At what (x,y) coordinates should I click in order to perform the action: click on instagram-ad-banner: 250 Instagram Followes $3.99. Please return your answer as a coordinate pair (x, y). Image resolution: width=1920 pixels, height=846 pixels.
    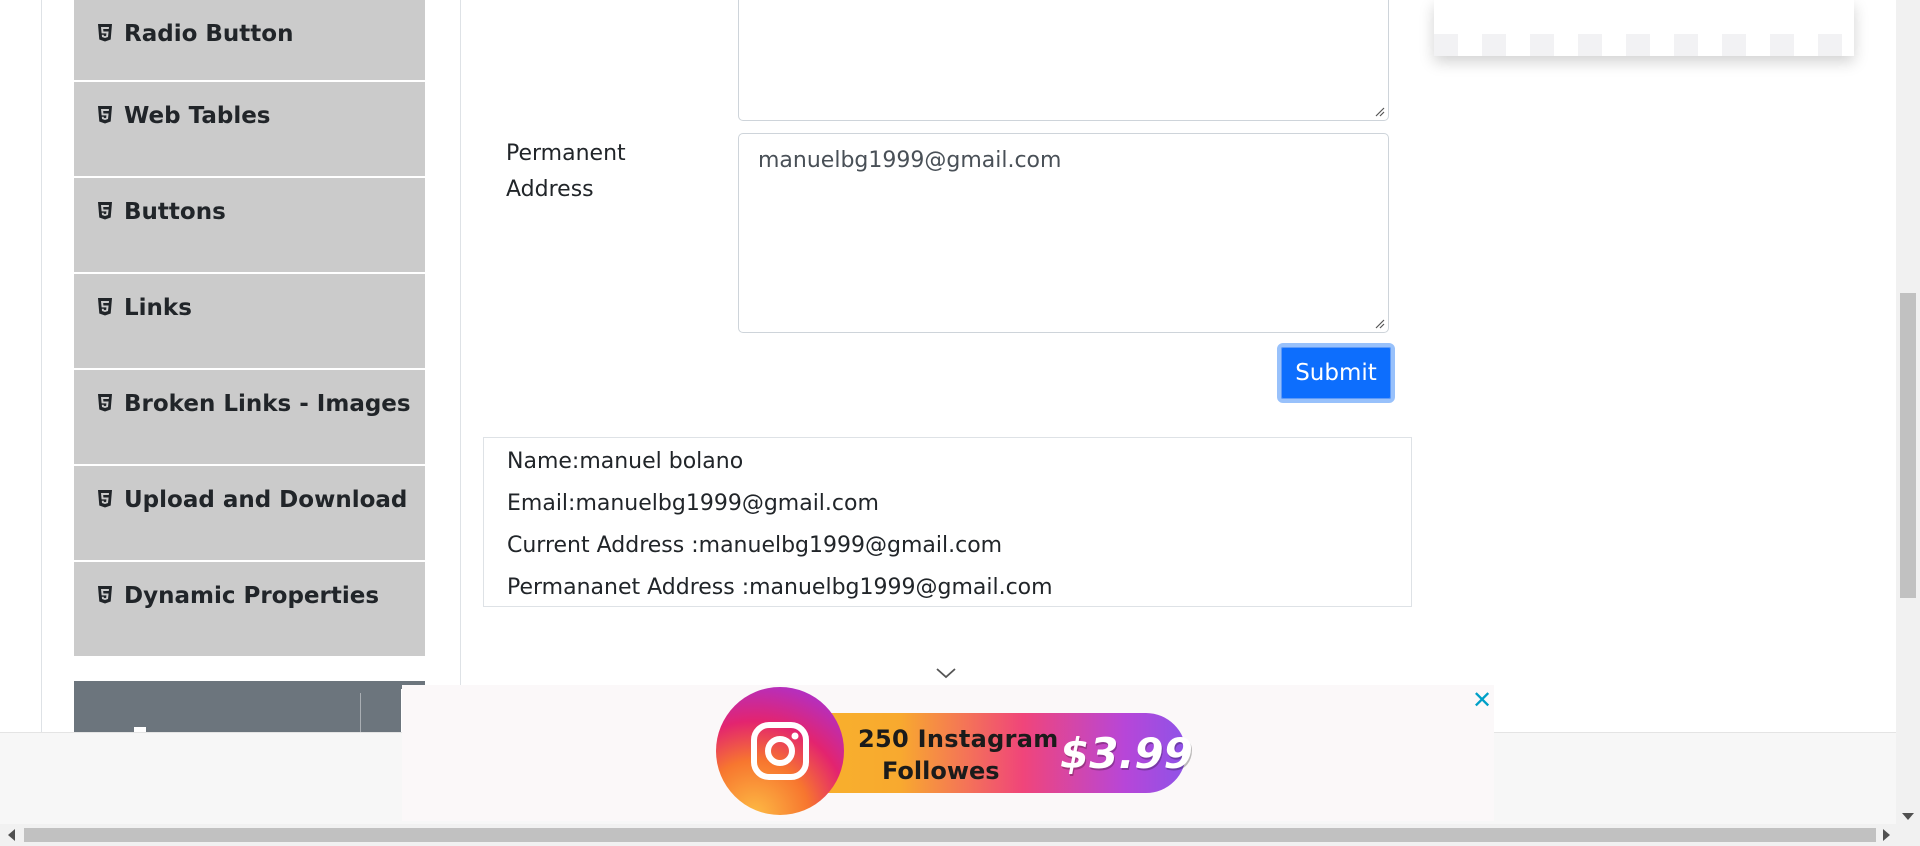
    Looking at the image, I should click on (954, 751).